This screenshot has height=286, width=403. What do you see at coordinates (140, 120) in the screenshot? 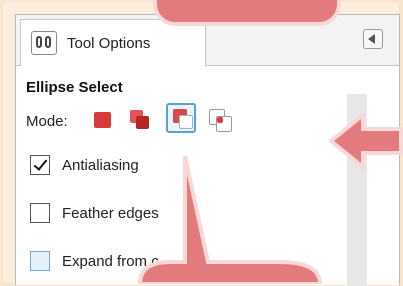
I see `mode-add-button` at bounding box center [140, 120].